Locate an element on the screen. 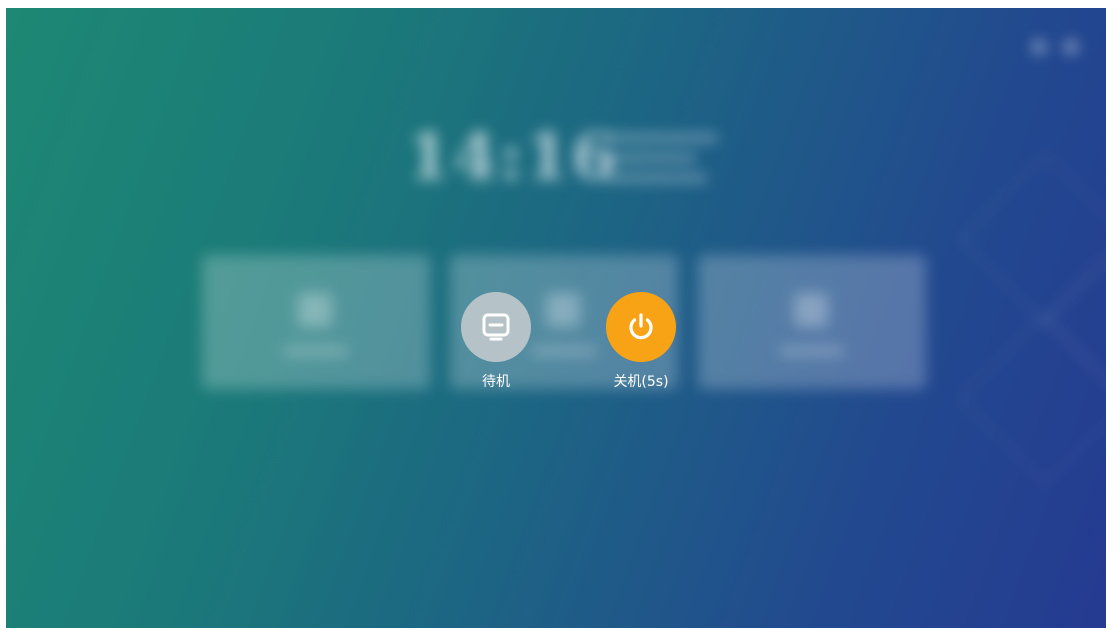 This screenshot has height=630, width=1112. shutdown-button: 关机(5s) is located at coordinates (641, 341).